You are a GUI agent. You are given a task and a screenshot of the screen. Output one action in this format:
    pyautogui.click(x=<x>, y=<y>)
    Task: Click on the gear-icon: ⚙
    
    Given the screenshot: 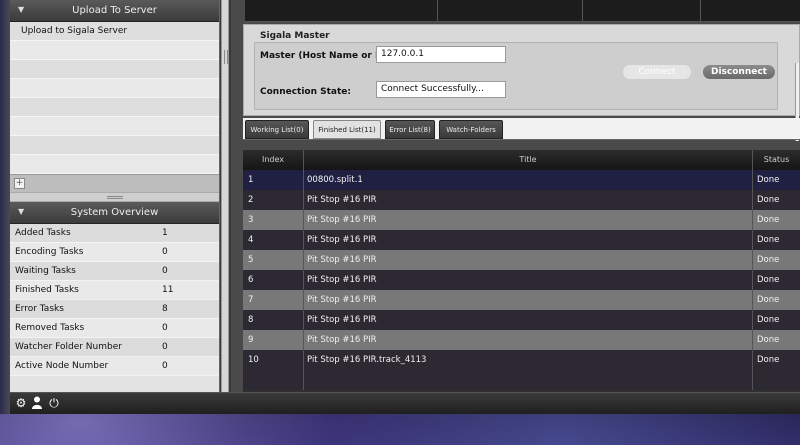 What is the action you would take?
    pyautogui.click(x=21, y=403)
    